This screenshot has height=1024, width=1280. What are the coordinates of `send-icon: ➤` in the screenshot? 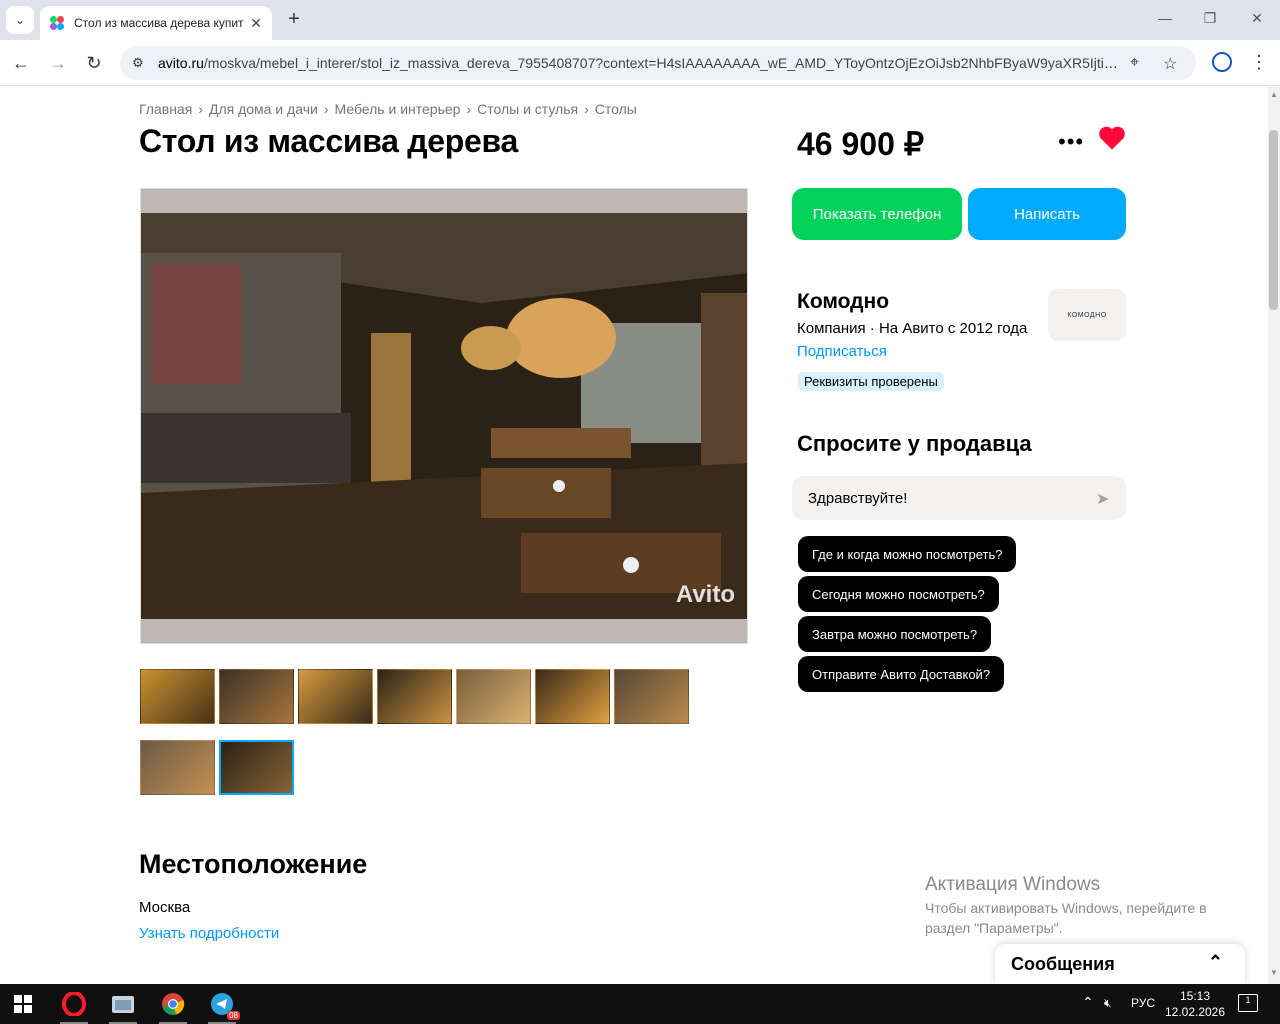 It's located at (1102, 499).